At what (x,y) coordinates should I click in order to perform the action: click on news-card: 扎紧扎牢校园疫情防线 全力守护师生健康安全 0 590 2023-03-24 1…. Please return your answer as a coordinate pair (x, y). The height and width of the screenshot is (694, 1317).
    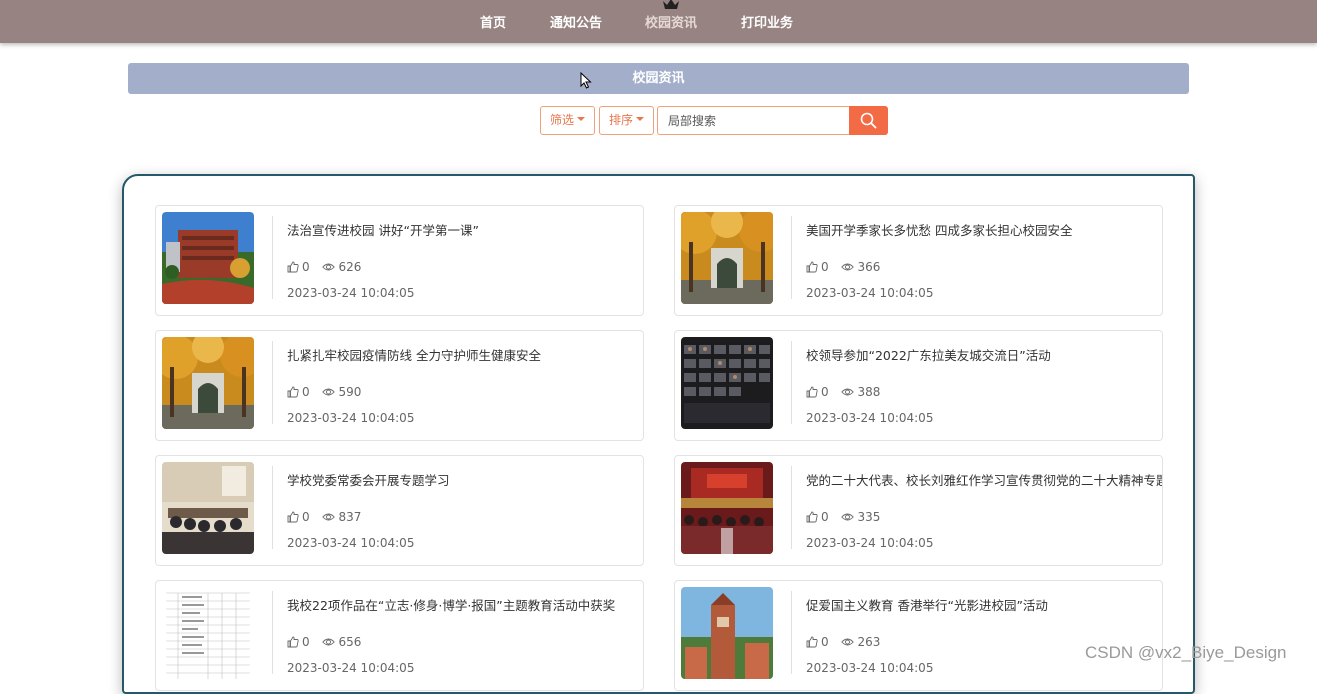
    Looking at the image, I should click on (399, 385).